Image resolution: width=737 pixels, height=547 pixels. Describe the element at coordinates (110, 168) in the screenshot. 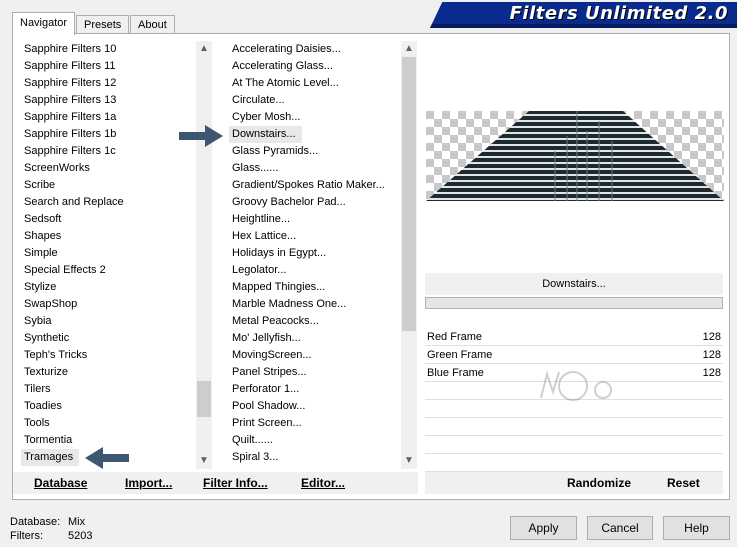

I see `list-item: ScreenWorks` at that location.